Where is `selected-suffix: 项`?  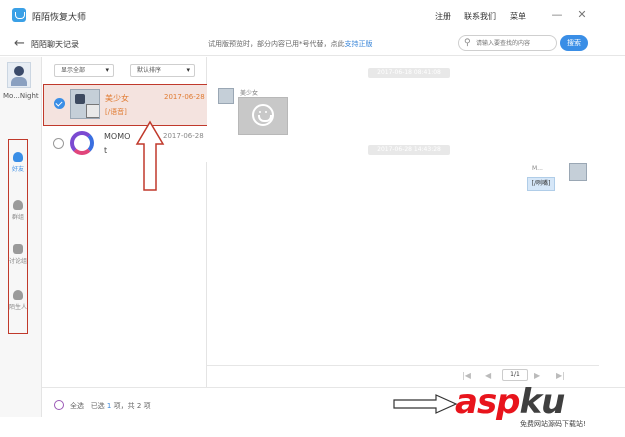 selected-suffix: 项 is located at coordinates (147, 406).